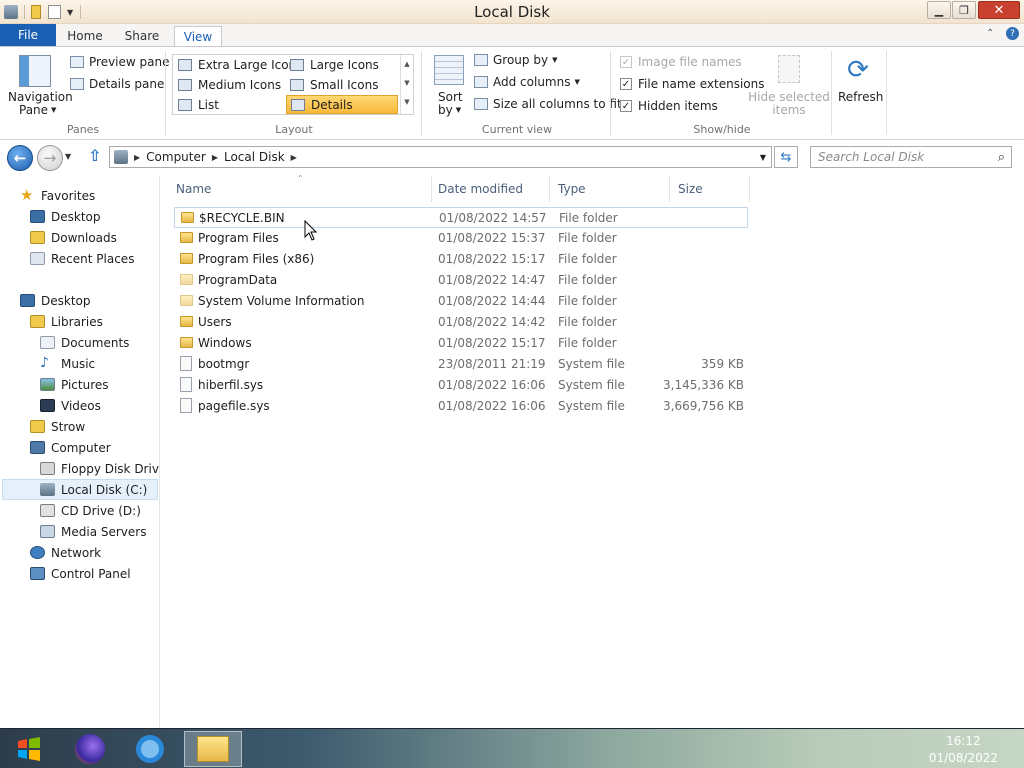  I want to click on file-row: ProgramData 01/08/2022 14:47 File folder, so click(461, 280).